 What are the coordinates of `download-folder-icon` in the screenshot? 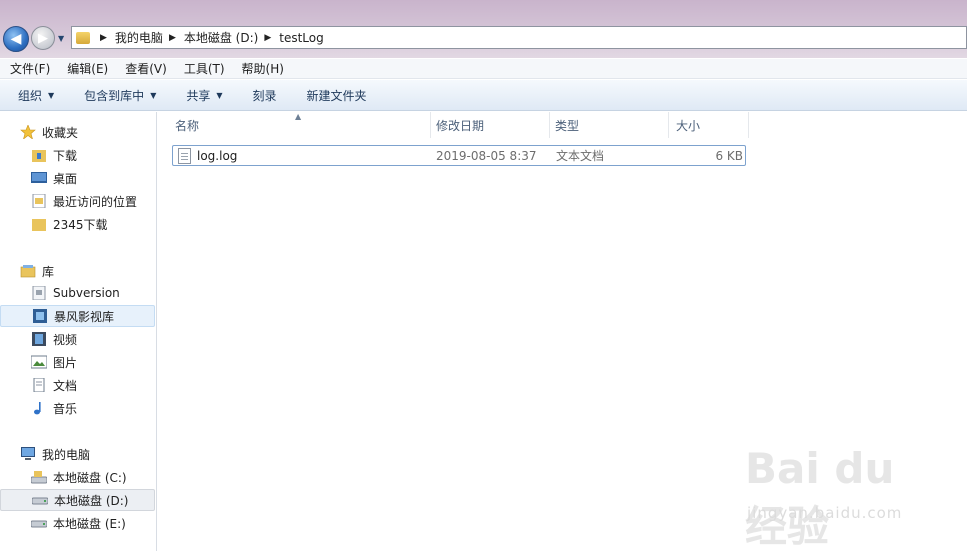 It's located at (39, 156).